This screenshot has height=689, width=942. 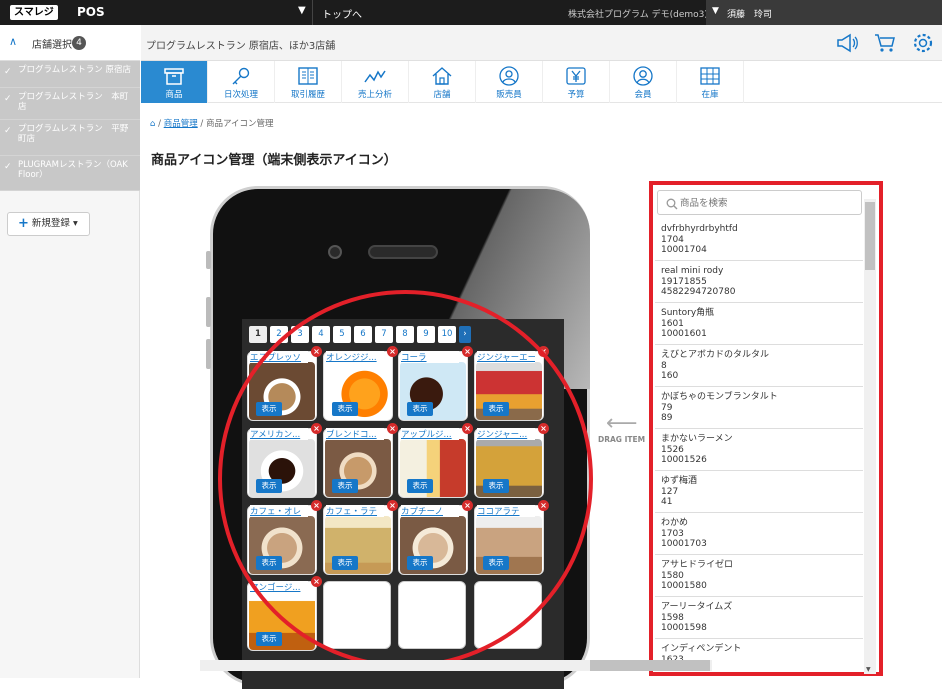 What do you see at coordinates (258, 334) in the screenshot?
I see `page-button: 1` at bounding box center [258, 334].